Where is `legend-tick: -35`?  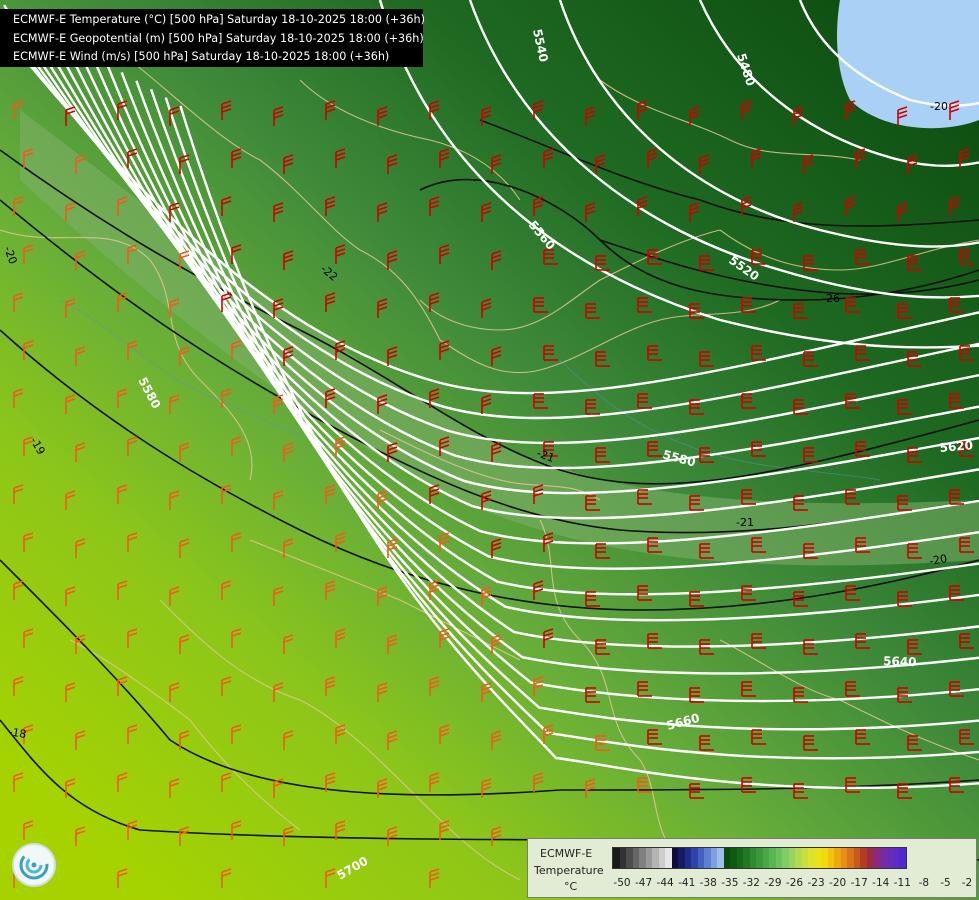 legend-tick: -35 is located at coordinates (730, 883).